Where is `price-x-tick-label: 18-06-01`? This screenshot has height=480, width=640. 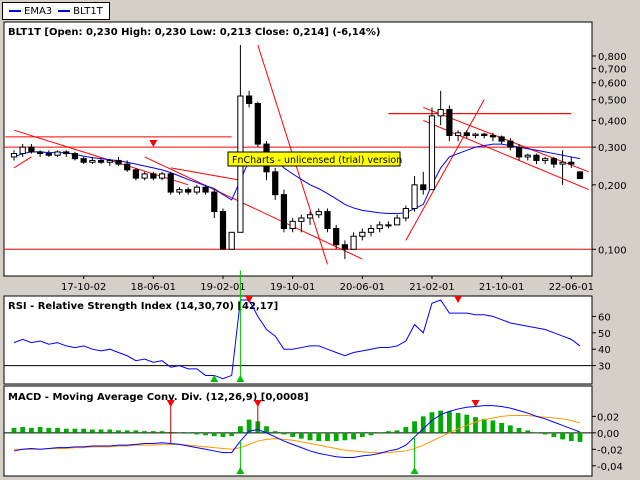
price-x-tick-label: 18-06-01 is located at coordinates (153, 287).